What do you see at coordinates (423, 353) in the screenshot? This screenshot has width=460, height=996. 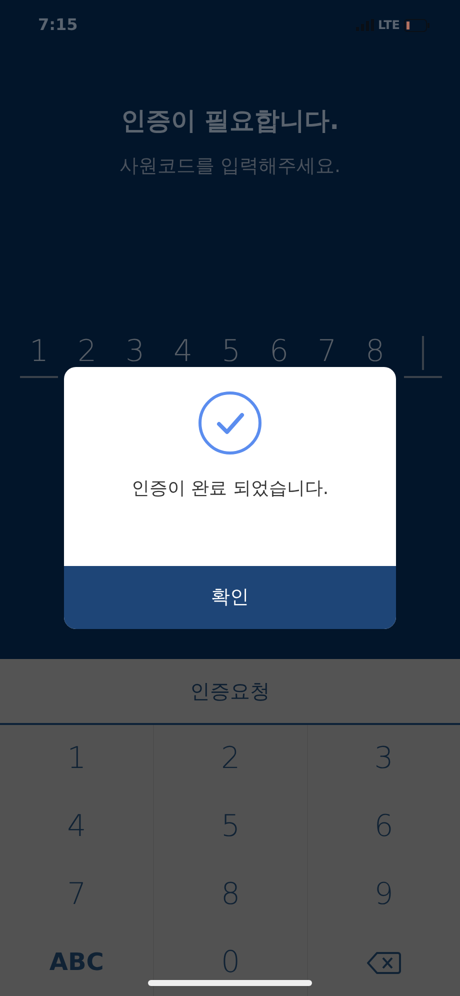 I see `text-cursor` at bounding box center [423, 353].